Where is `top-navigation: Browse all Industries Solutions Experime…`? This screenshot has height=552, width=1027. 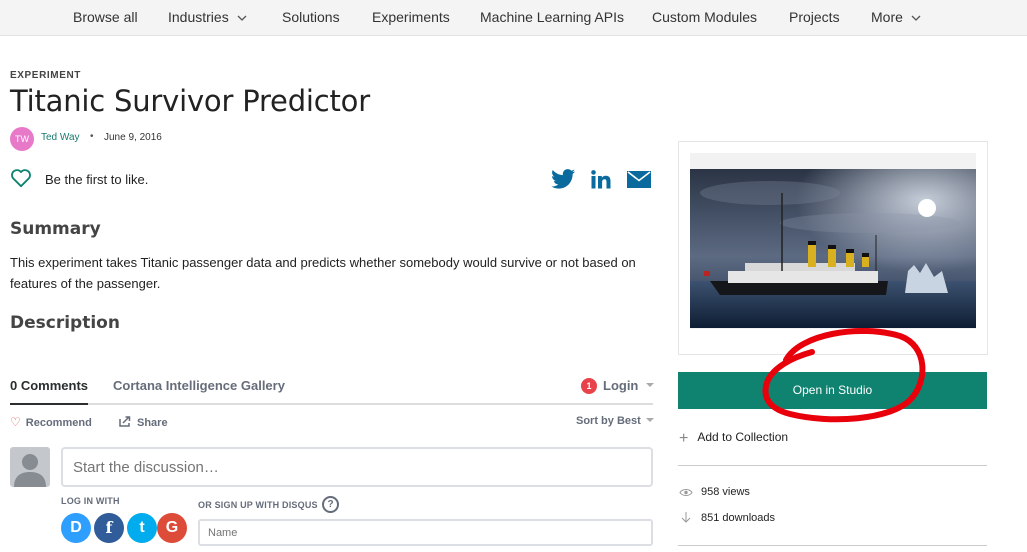
top-navigation: Browse all Industries Solutions Experime… is located at coordinates (513, 18).